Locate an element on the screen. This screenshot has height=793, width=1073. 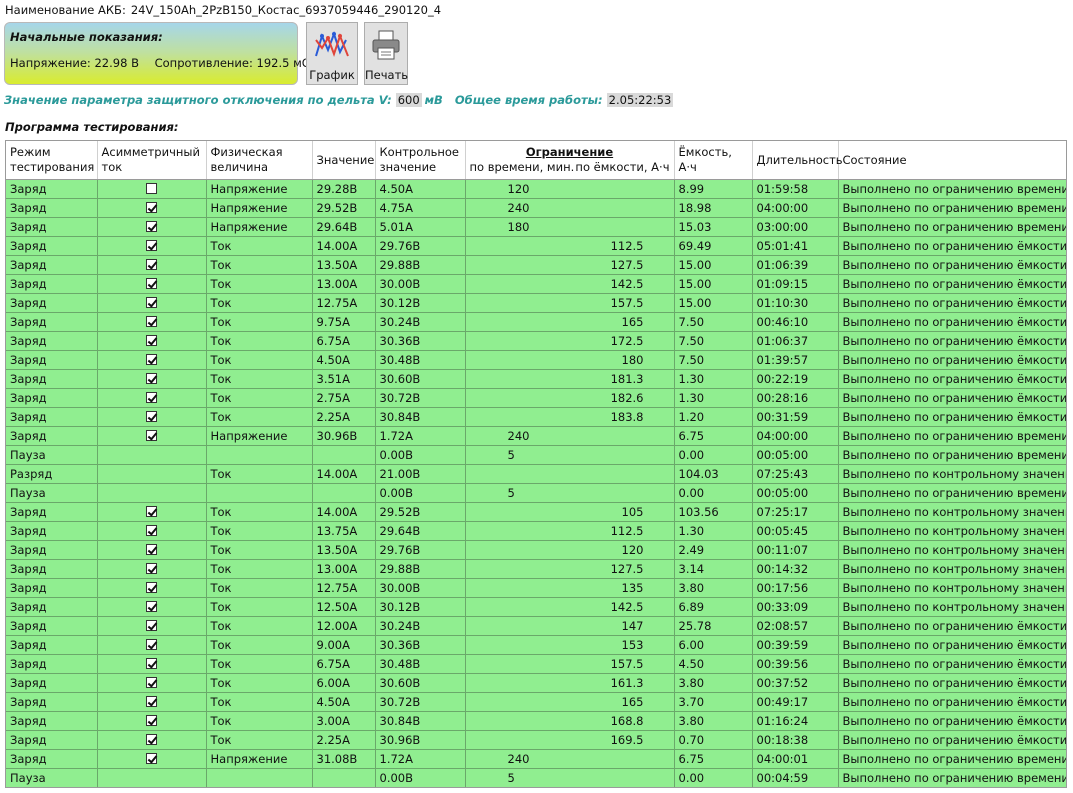
cell-control: 30.24В is located at coordinates (420, 322).